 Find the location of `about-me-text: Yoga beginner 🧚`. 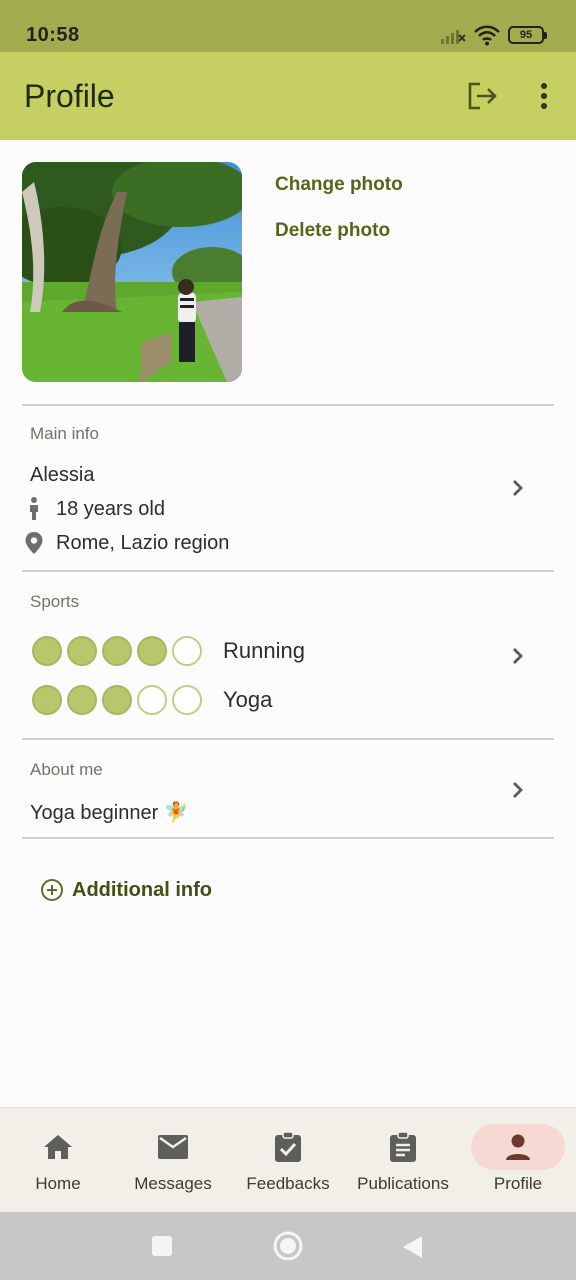

about-me-text: Yoga beginner 🧚 is located at coordinates (109, 813).